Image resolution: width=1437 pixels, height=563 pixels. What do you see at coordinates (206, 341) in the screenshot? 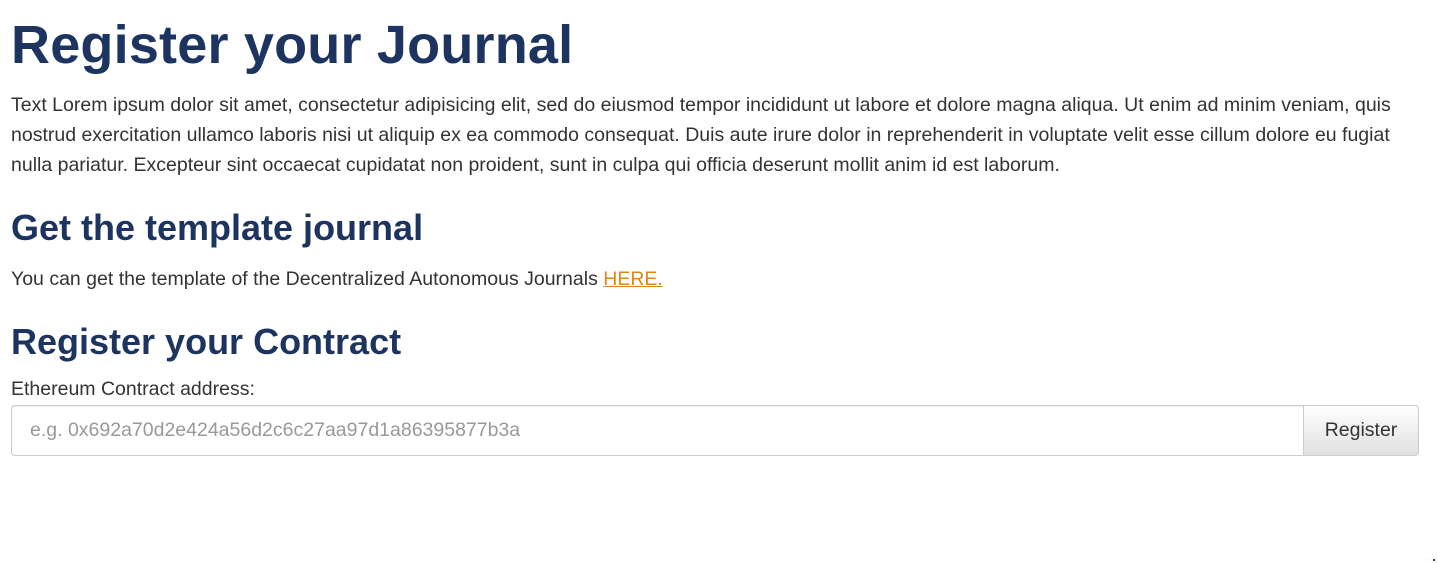
I see `contract-heading: Register your Contract` at bounding box center [206, 341].